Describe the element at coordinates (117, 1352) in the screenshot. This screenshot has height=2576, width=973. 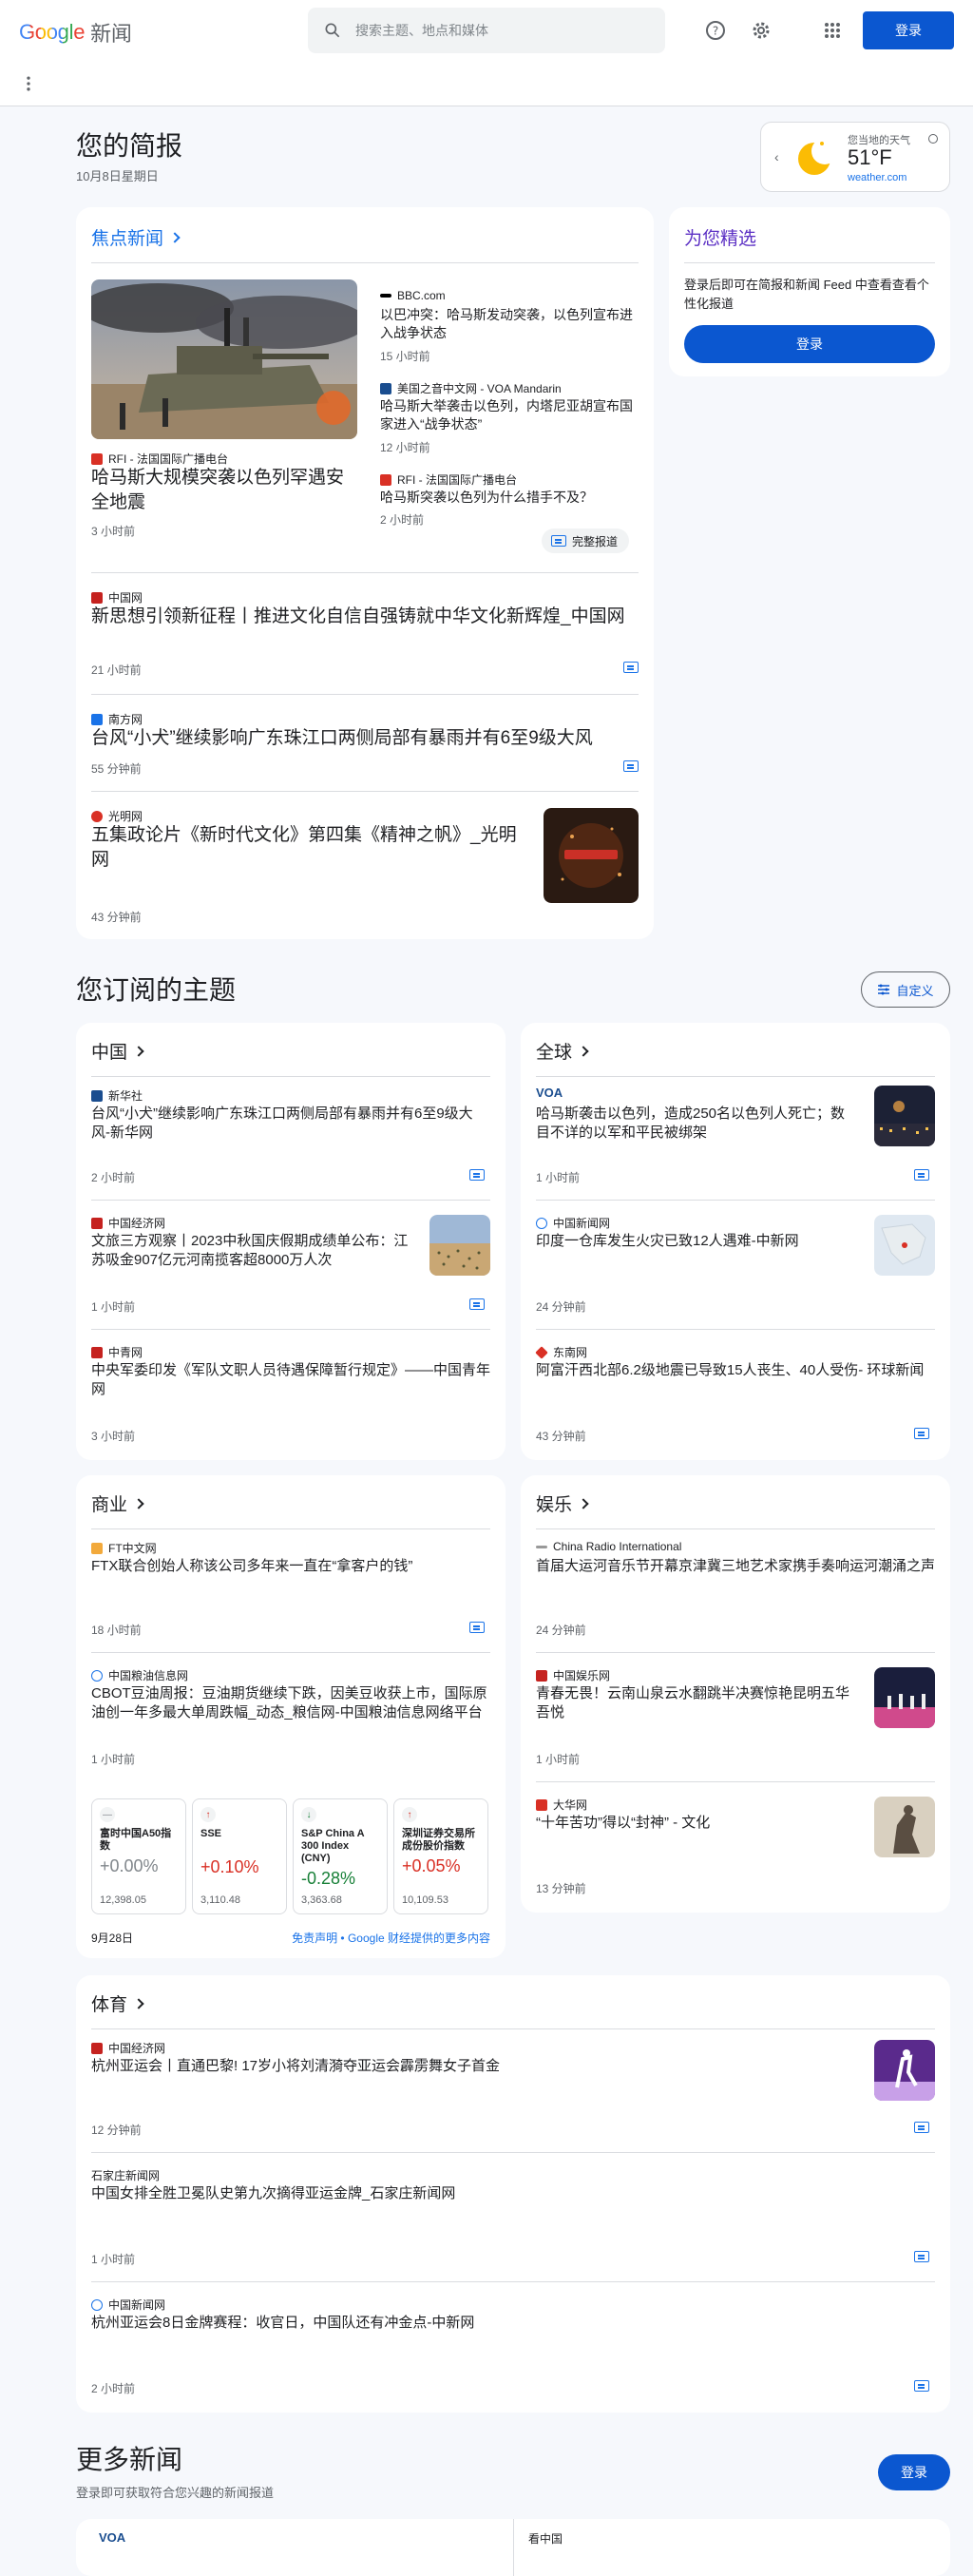
I see `story-source: 中青网` at that location.